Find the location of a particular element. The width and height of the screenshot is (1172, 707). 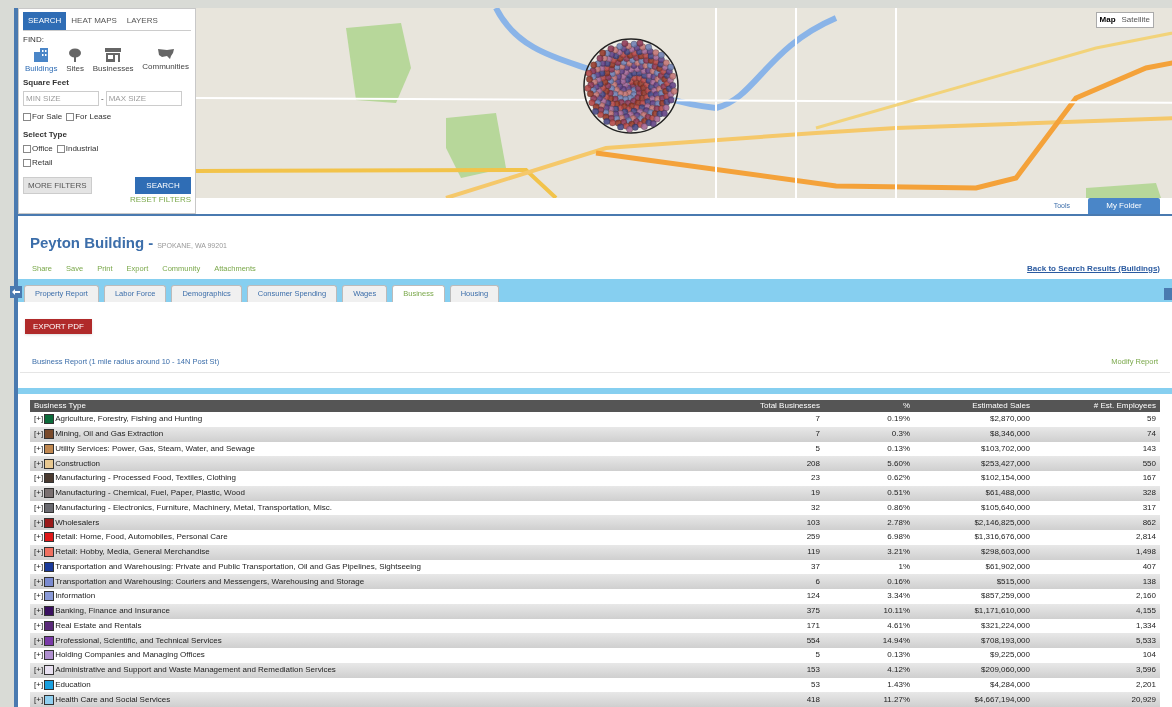

percent-cell-text: 0.3% is located at coordinates (900, 434).